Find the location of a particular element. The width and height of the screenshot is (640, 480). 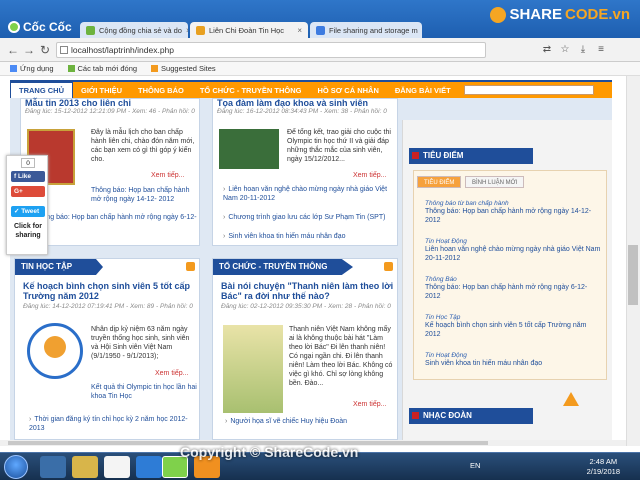

back-icon: ← is located at coordinates (13, 50).